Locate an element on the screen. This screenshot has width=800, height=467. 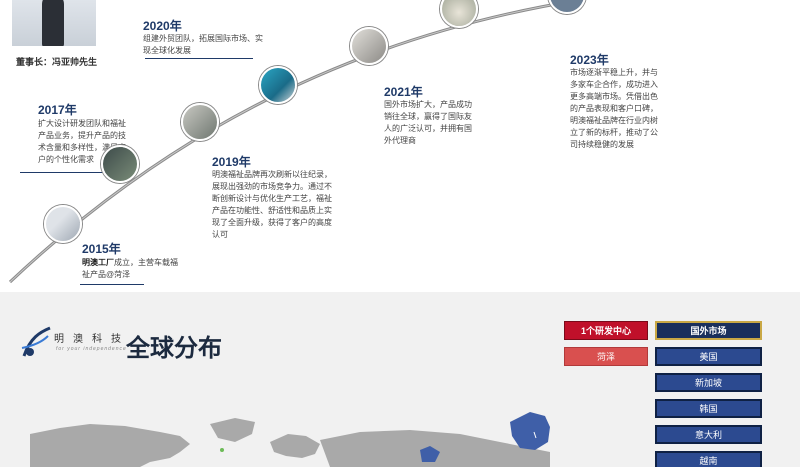
divider-2015 is located at coordinates (112, 284).